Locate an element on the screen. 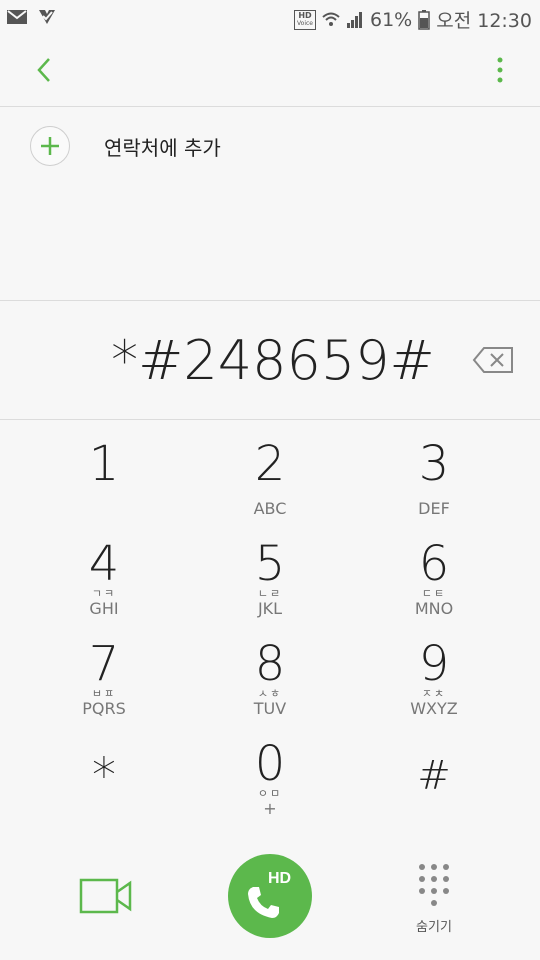 Image resolution: width=540 pixels, height=960 pixels. key-9: 9 ㅈㅊ WXYZ is located at coordinates (434, 690).